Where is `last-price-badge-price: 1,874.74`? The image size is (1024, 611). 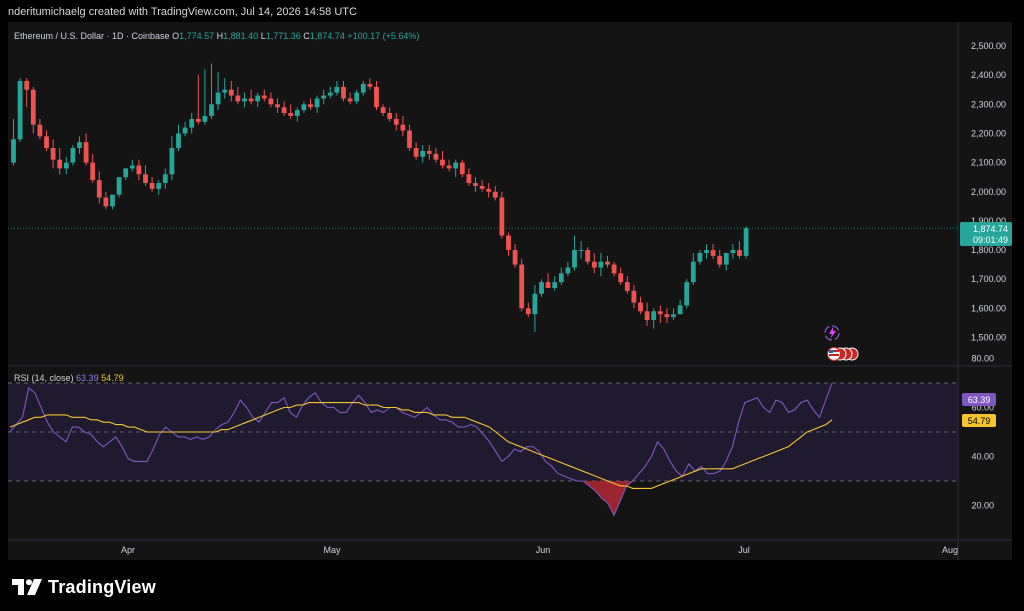
last-price-badge-price: 1,874.74 is located at coordinates (990, 229).